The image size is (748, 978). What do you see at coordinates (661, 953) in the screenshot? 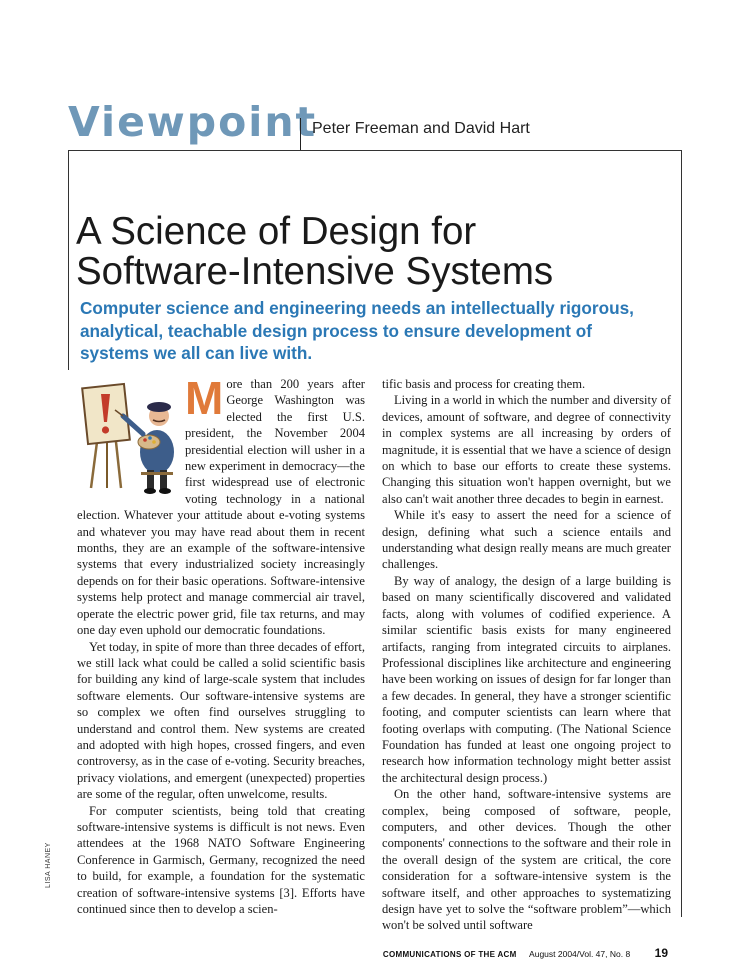
I see `page-number: 19` at bounding box center [661, 953].